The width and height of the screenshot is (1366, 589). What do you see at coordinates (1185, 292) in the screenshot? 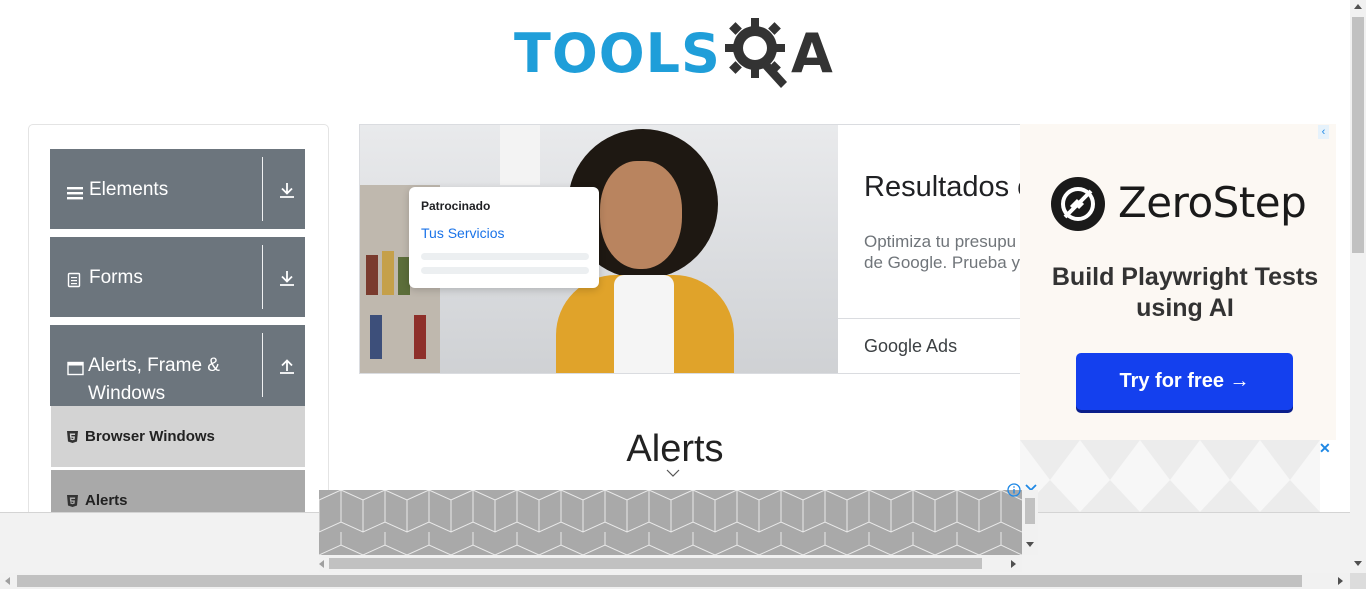
I see `zerostep-tagline: Build Playwright Tests using AI` at bounding box center [1185, 292].